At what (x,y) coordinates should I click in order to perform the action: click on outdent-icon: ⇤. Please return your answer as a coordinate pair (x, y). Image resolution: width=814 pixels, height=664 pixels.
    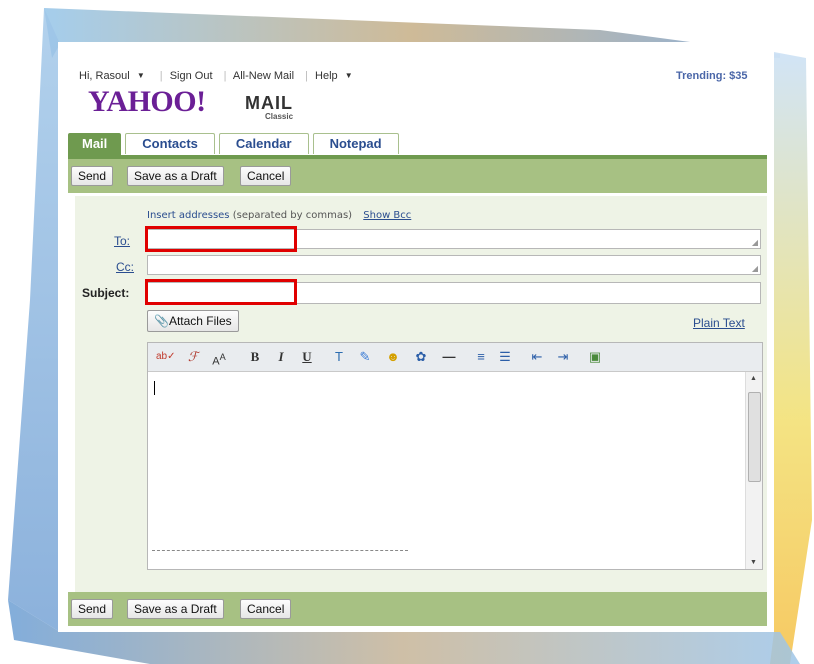
    Looking at the image, I should click on (537, 357).